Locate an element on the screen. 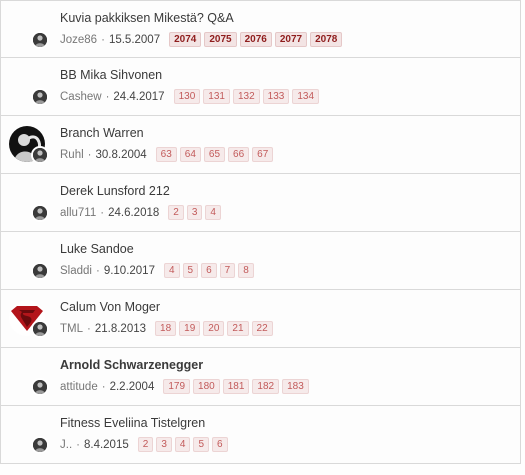 This screenshot has height=475, width=525. page-link: 7 is located at coordinates (227, 270).